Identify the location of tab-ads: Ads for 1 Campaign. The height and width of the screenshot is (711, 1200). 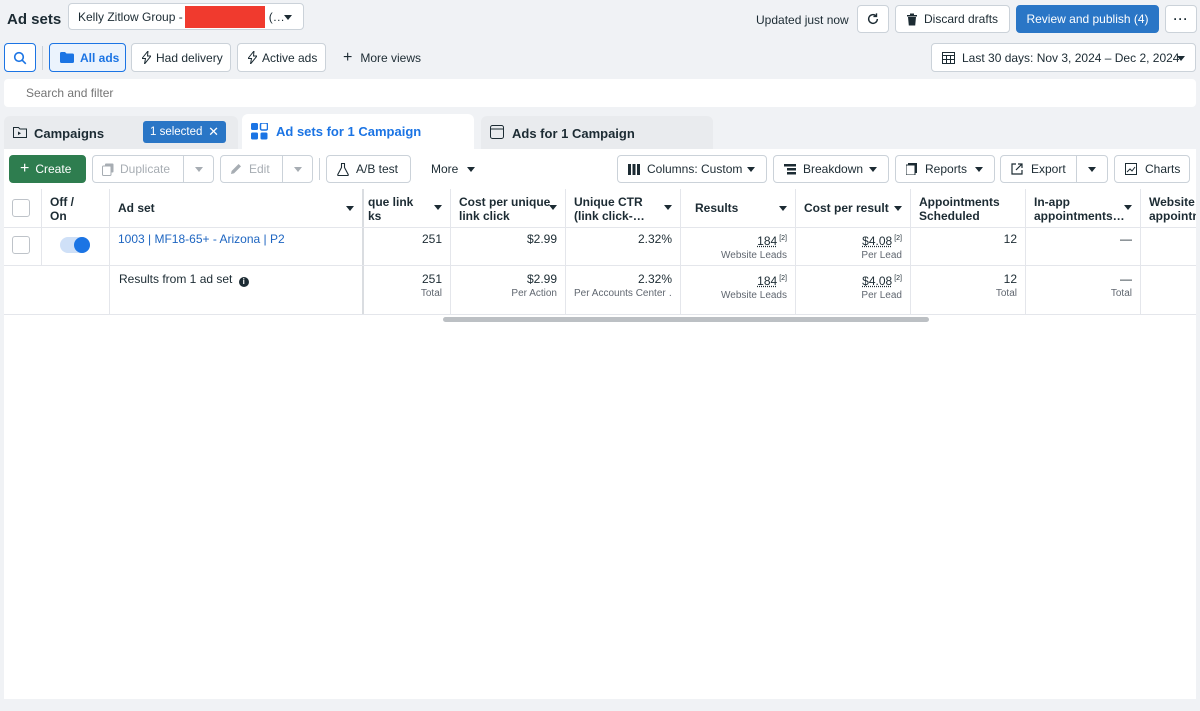
(597, 132).